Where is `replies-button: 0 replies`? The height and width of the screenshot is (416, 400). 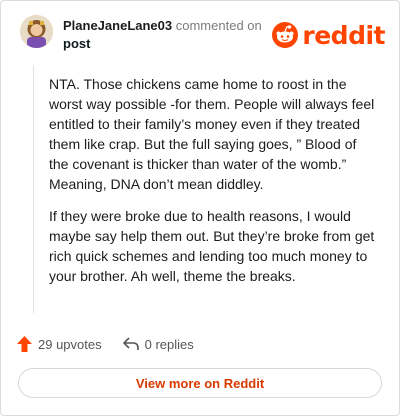 replies-button: 0 replies is located at coordinates (158, 344).